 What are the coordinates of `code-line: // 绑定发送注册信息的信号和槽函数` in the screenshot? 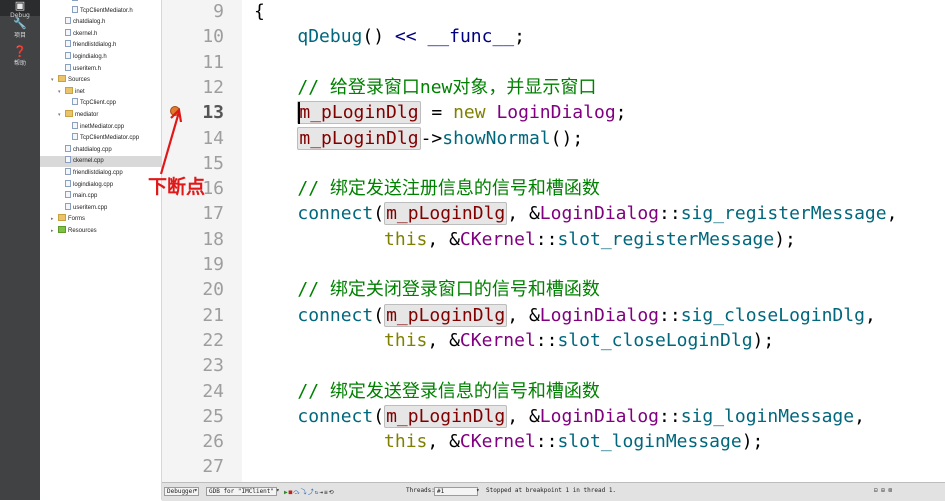 It's located at (427, 188).